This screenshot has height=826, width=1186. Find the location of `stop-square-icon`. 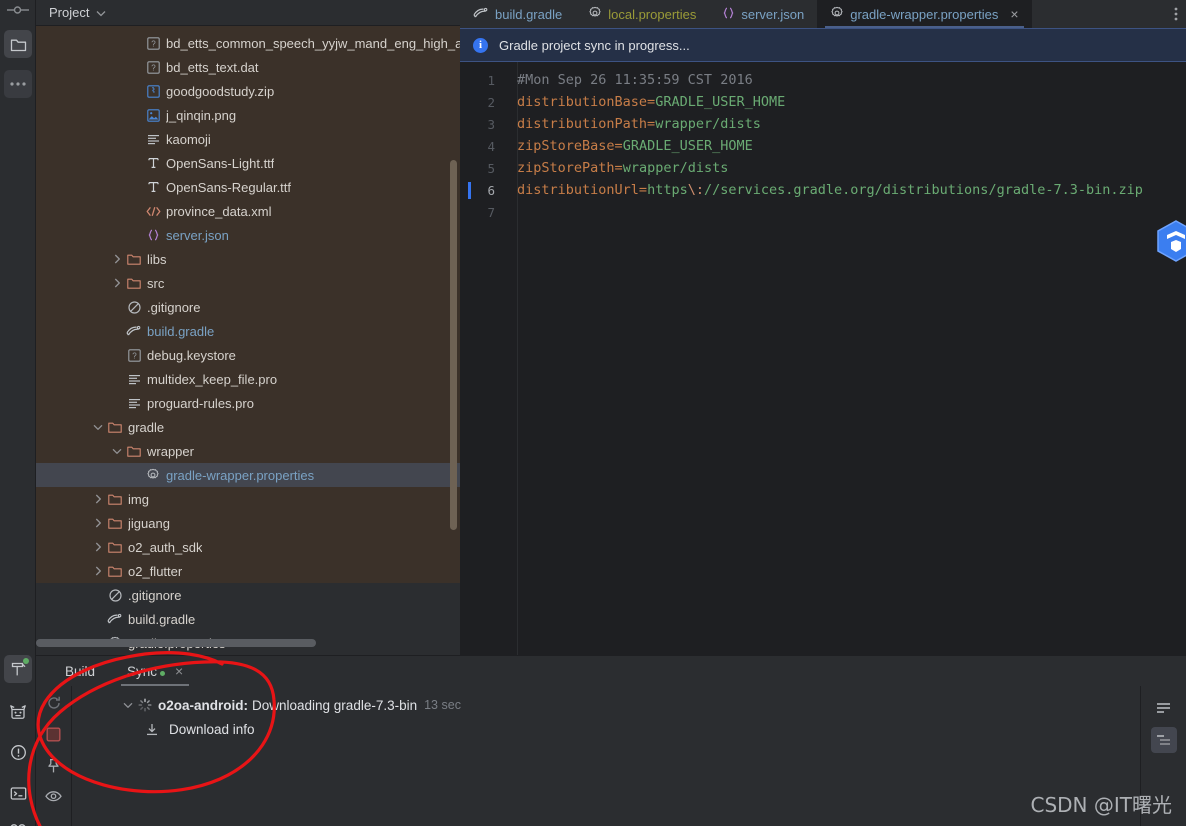

stop-square-icon is located at coordinates (53, 736).